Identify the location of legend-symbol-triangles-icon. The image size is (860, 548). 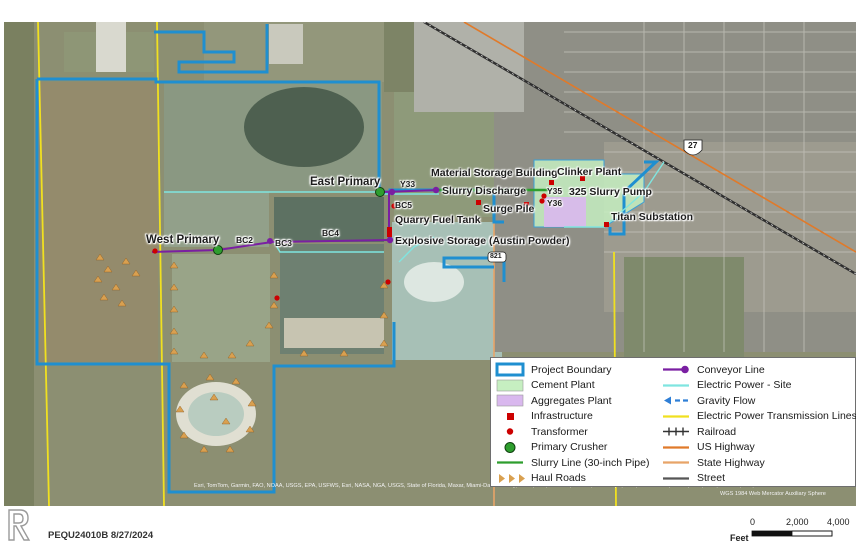
(510, 478).